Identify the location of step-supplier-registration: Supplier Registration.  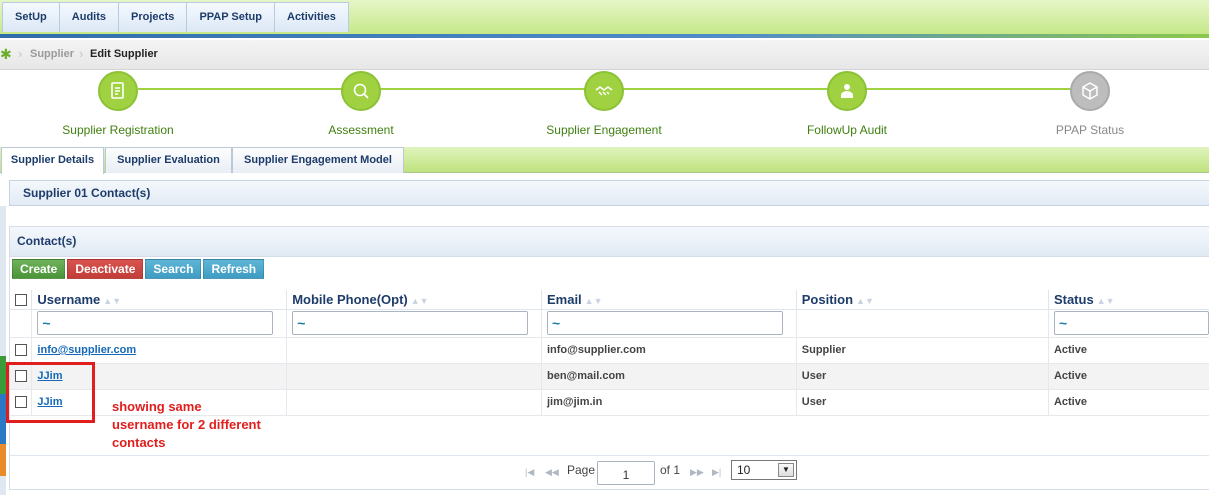
(118, 104).